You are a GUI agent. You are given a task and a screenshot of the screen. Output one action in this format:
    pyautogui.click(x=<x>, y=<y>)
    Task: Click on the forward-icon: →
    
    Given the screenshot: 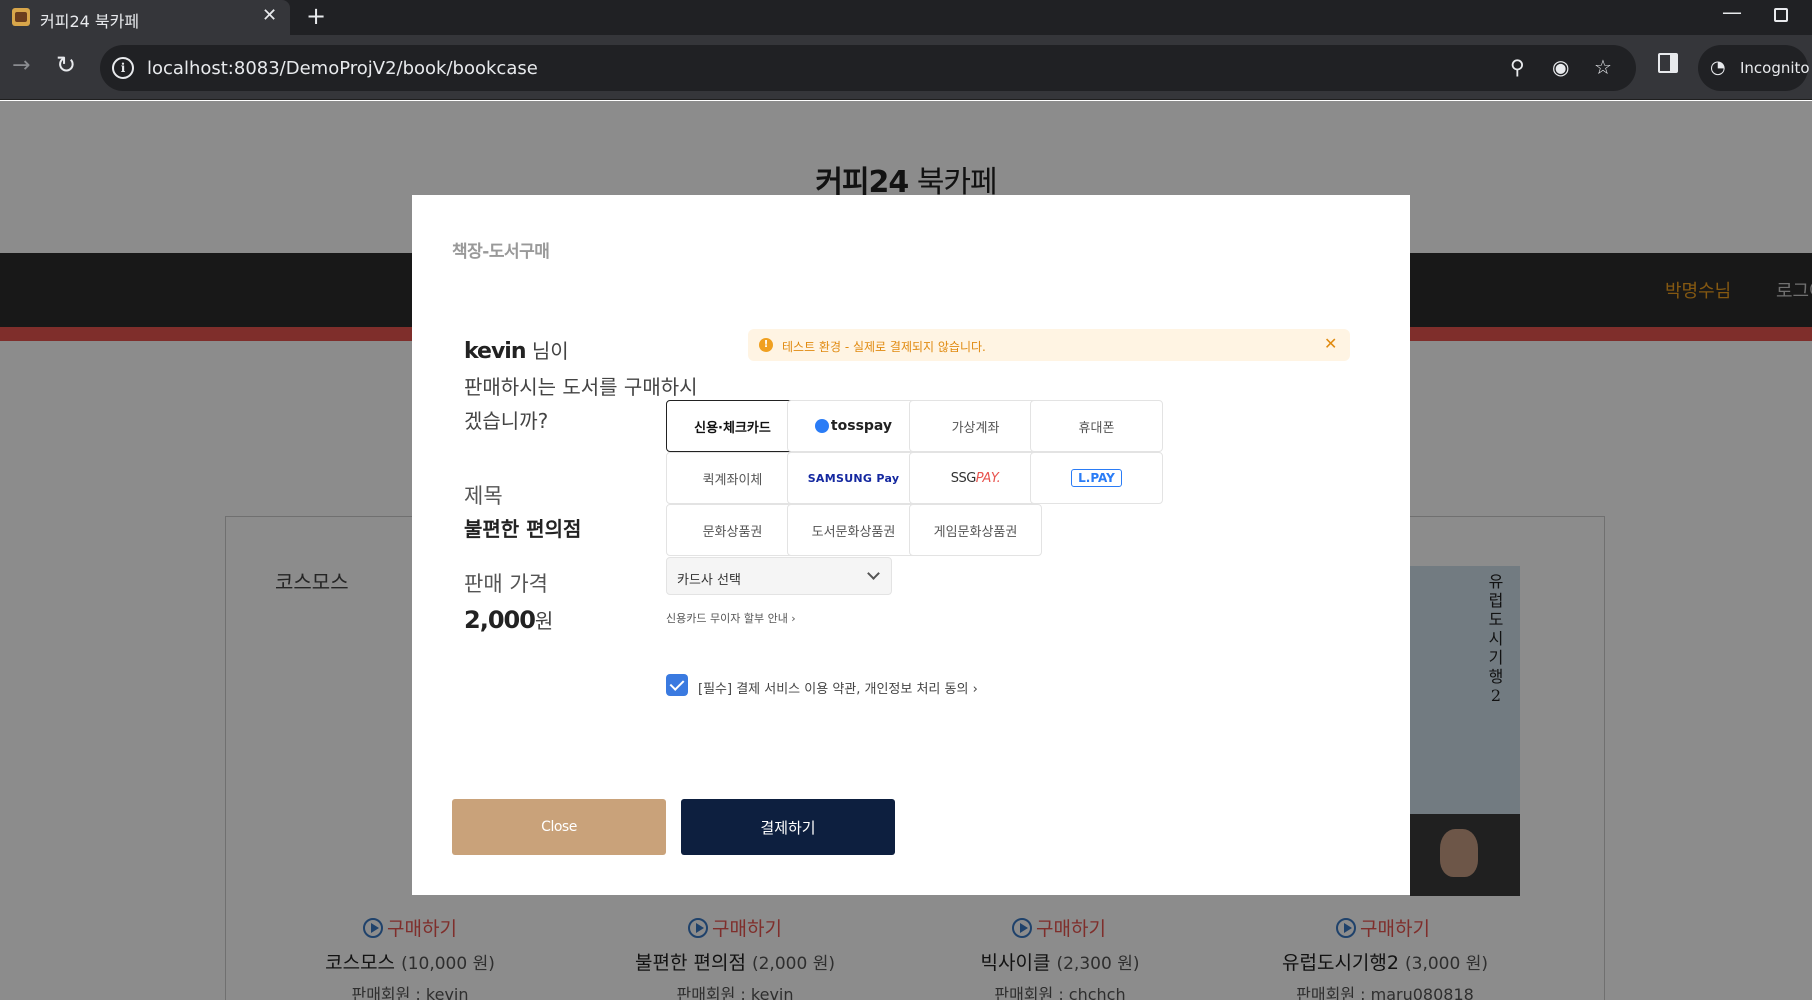 What is the action you would take?
    pyautogui.click(x=21, y=65)
    